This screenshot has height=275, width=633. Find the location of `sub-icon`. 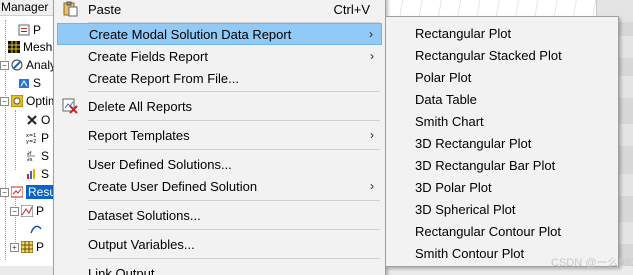

sub-icon is located at coordinates (36, 229).